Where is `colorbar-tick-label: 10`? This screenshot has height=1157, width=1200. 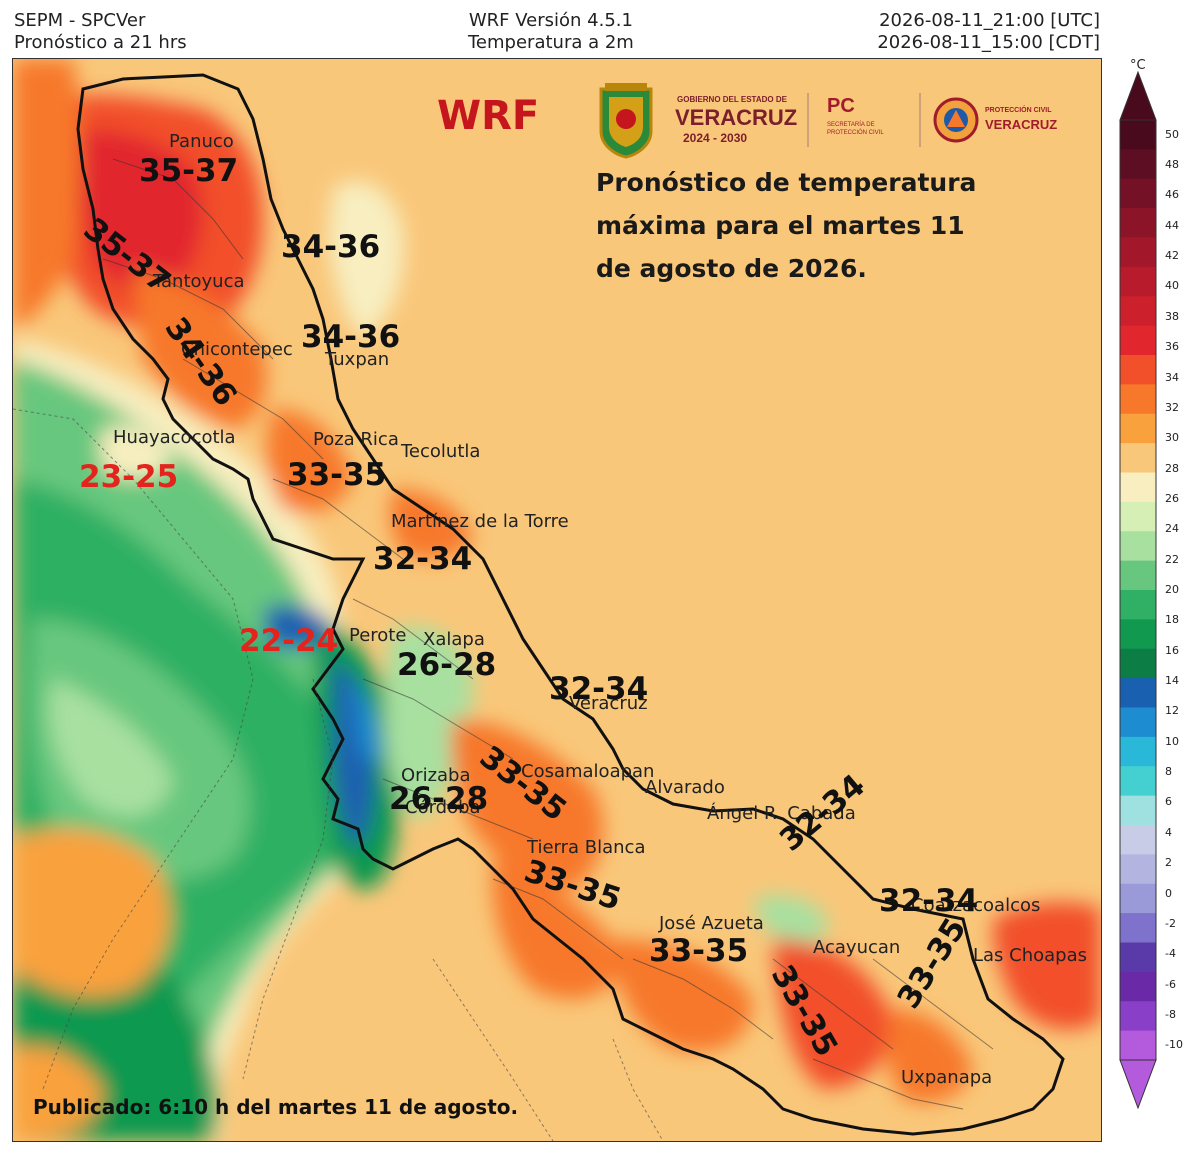
colorbar-tick-label: 10 is located at coordinates (1172, 741).